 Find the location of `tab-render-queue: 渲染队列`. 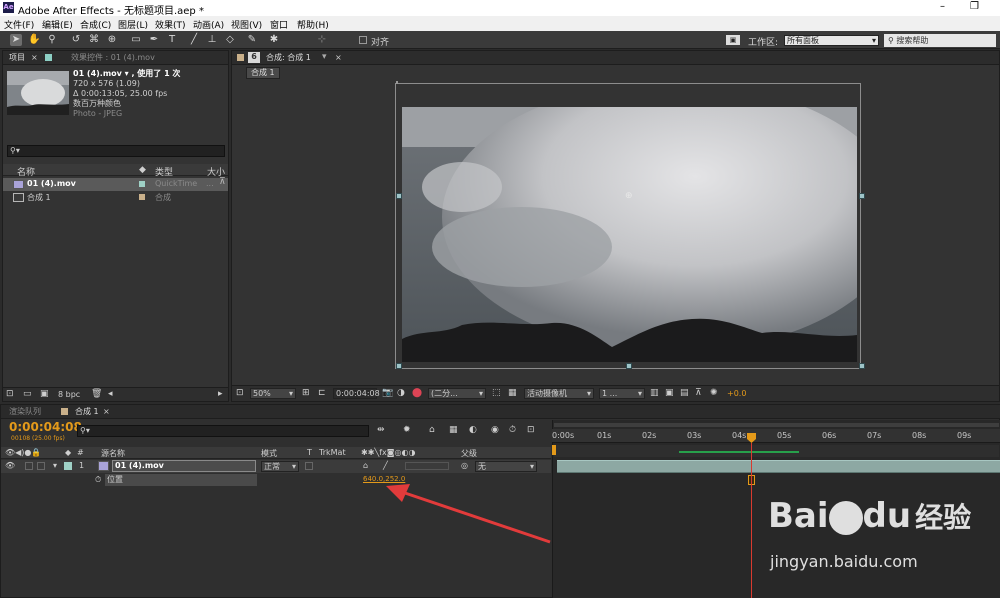

tab-render-queue: 渲染队列 is located at coordinates (25, 411).